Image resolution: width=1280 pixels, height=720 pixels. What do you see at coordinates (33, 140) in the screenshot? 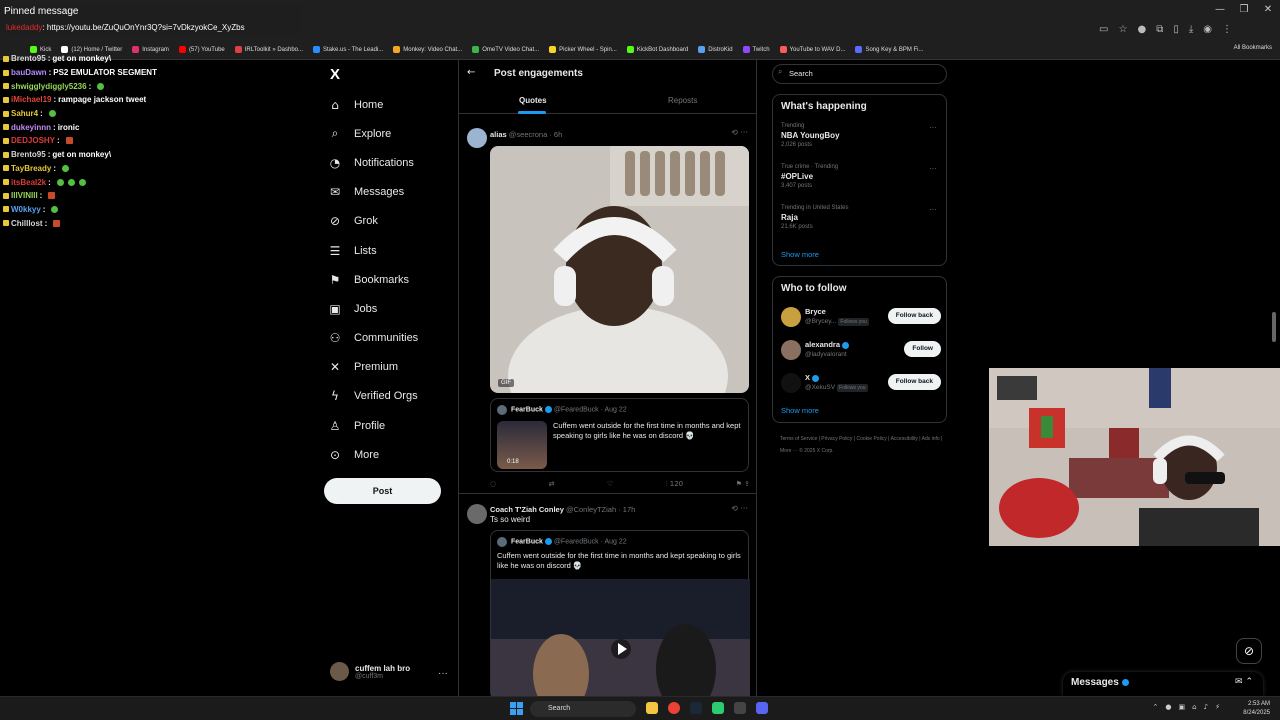
I see `chat-username: DEDJOSHY` at bounding box center [33, 140].